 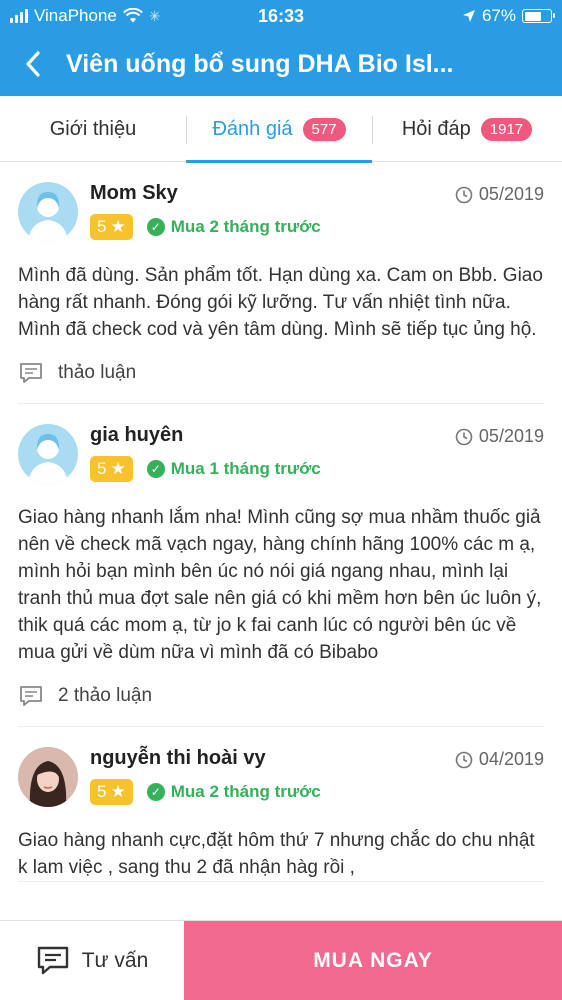 I want to click on bottom-action-bar: Tư vấn MUA NGAY, so click(x=281, y=960).